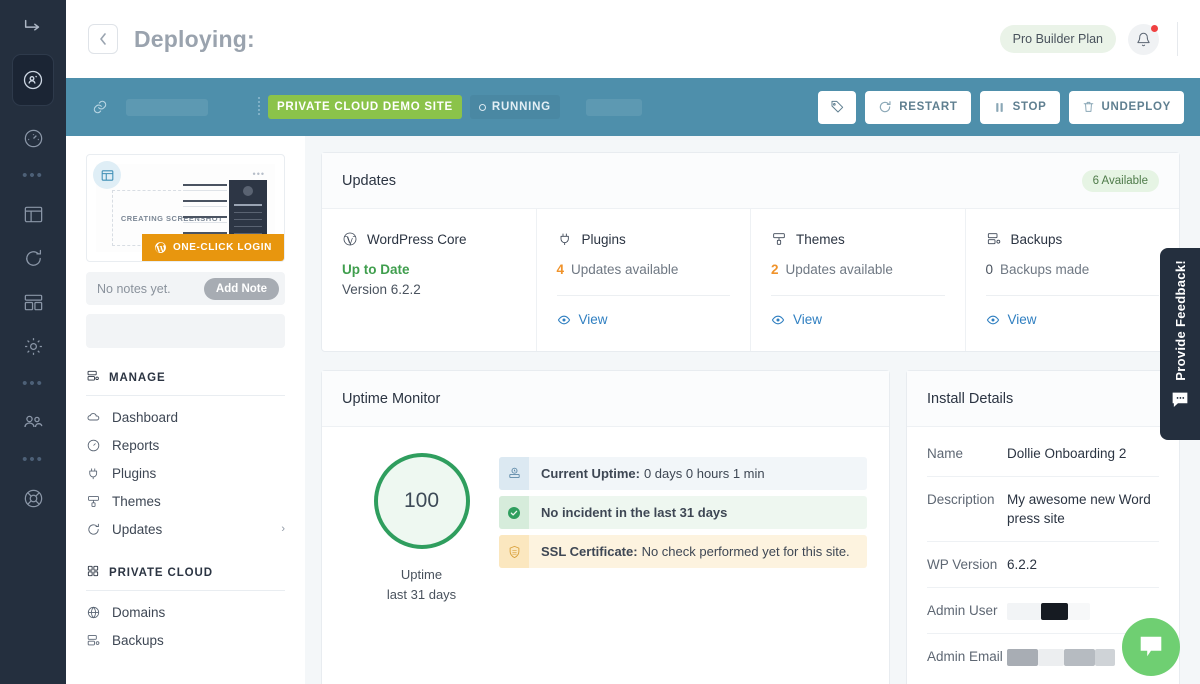 The height and width of the screenshot is (684, 1200). What do you see at coordinates (514, 473) in the screenshot?
I see `server-clock-icon` at bounding box center [514, 473].